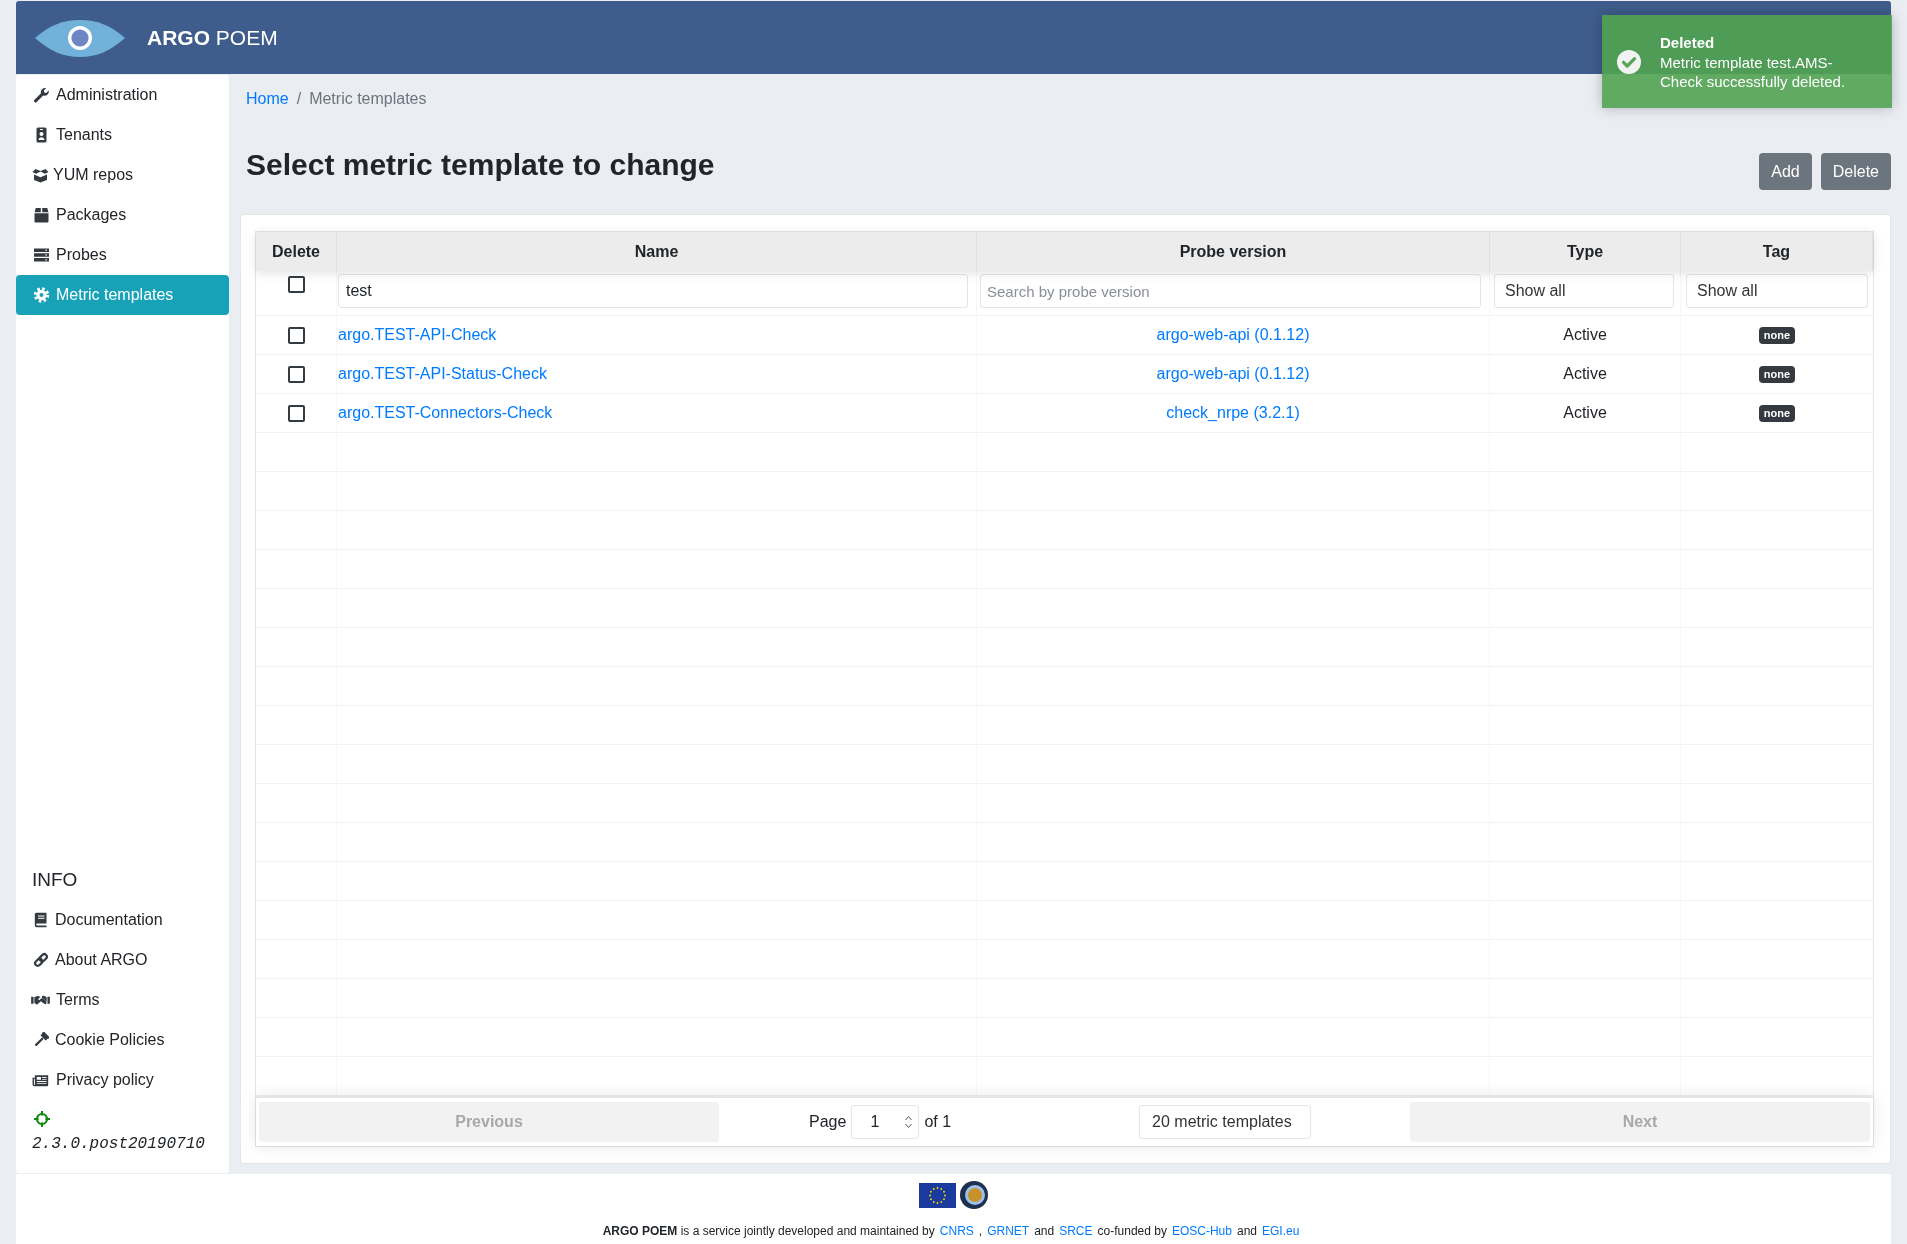 The height and width of the screenshot is (1244, 1907). I want to click on version-text: 2.3.0.post20190710, so click(118, 1144).